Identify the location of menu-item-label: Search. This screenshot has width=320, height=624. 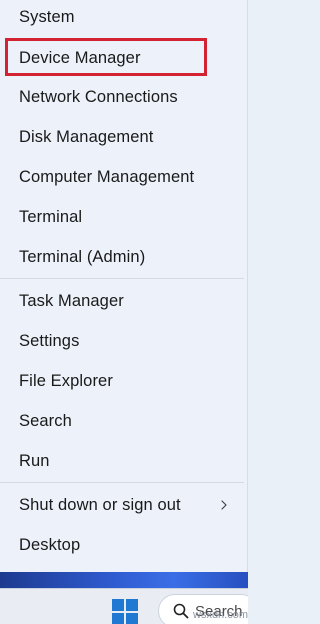
(45, 420).